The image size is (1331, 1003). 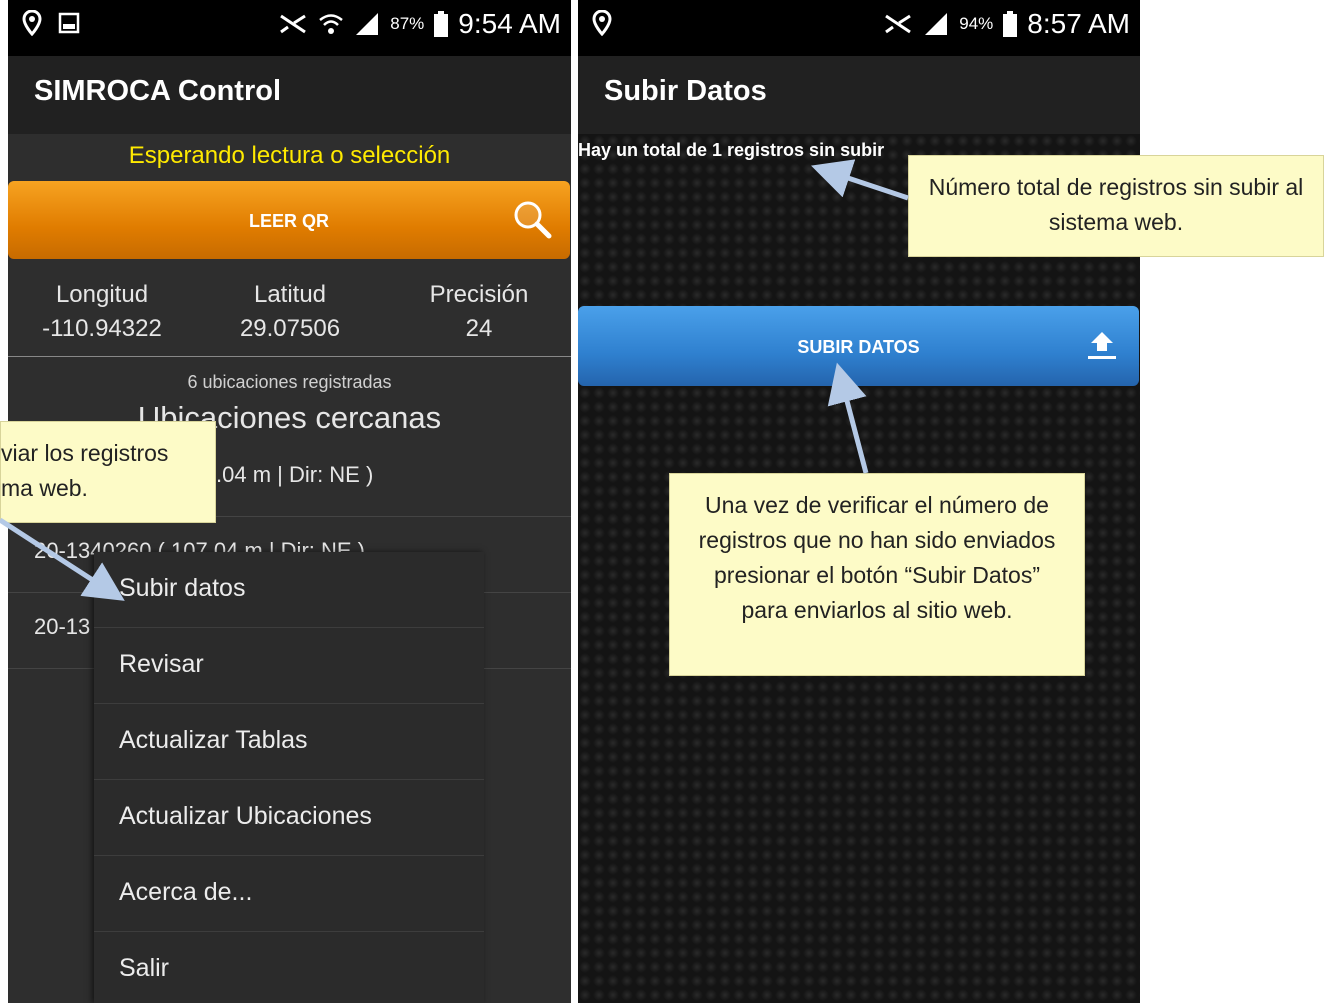 I want to click on arrow-to-upload-button, so click(x=848, y=418).